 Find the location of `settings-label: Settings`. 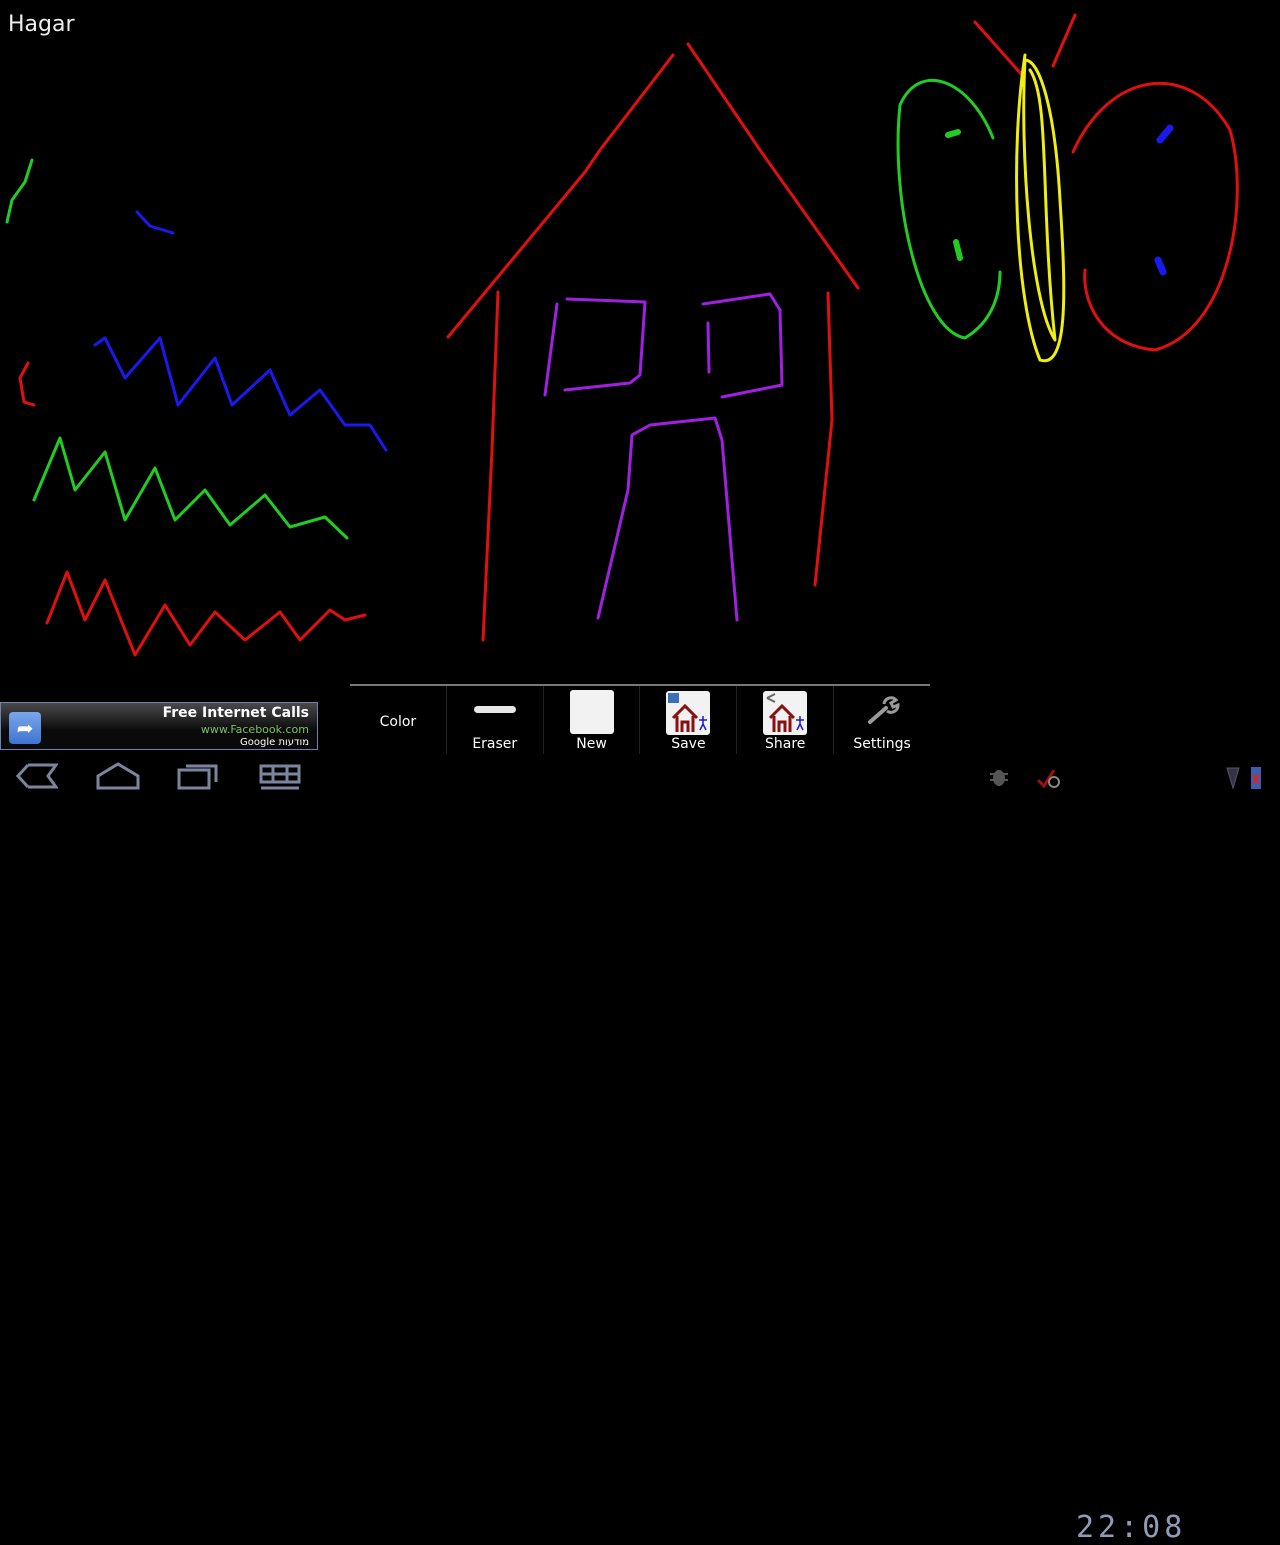

settings-label: Settings is located at coordinates (882, 744).